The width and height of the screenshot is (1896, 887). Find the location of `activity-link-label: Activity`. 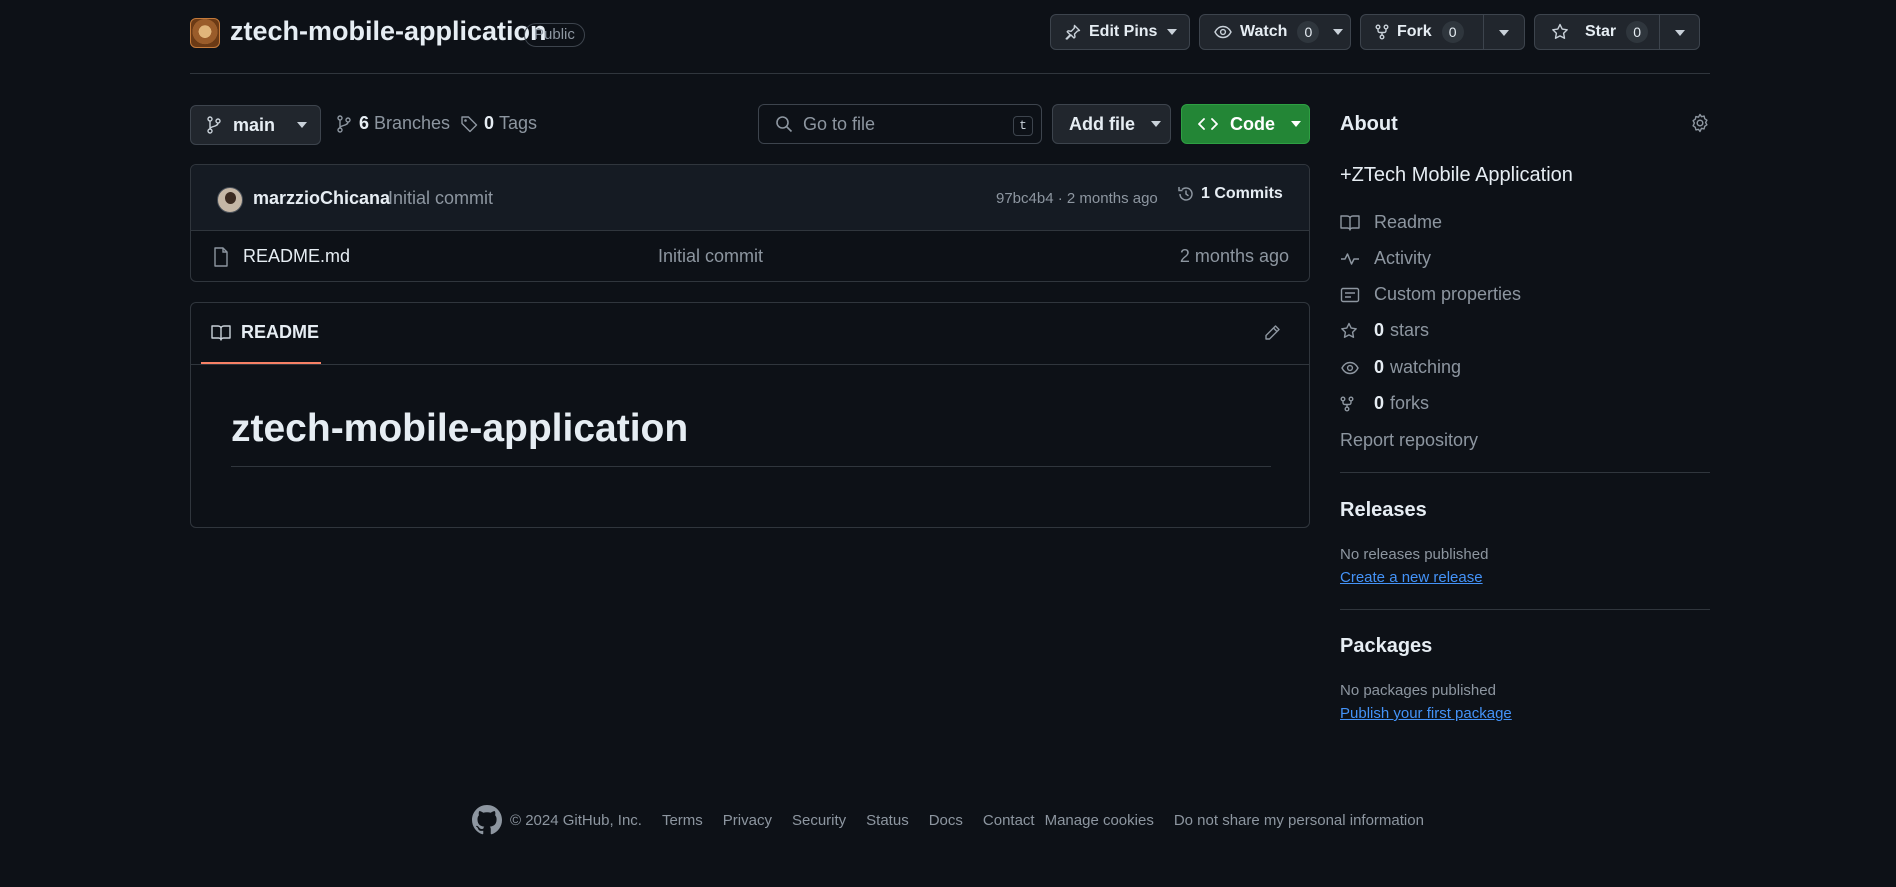

activity-link-label: Activity is located at coordinates (1403, 258).